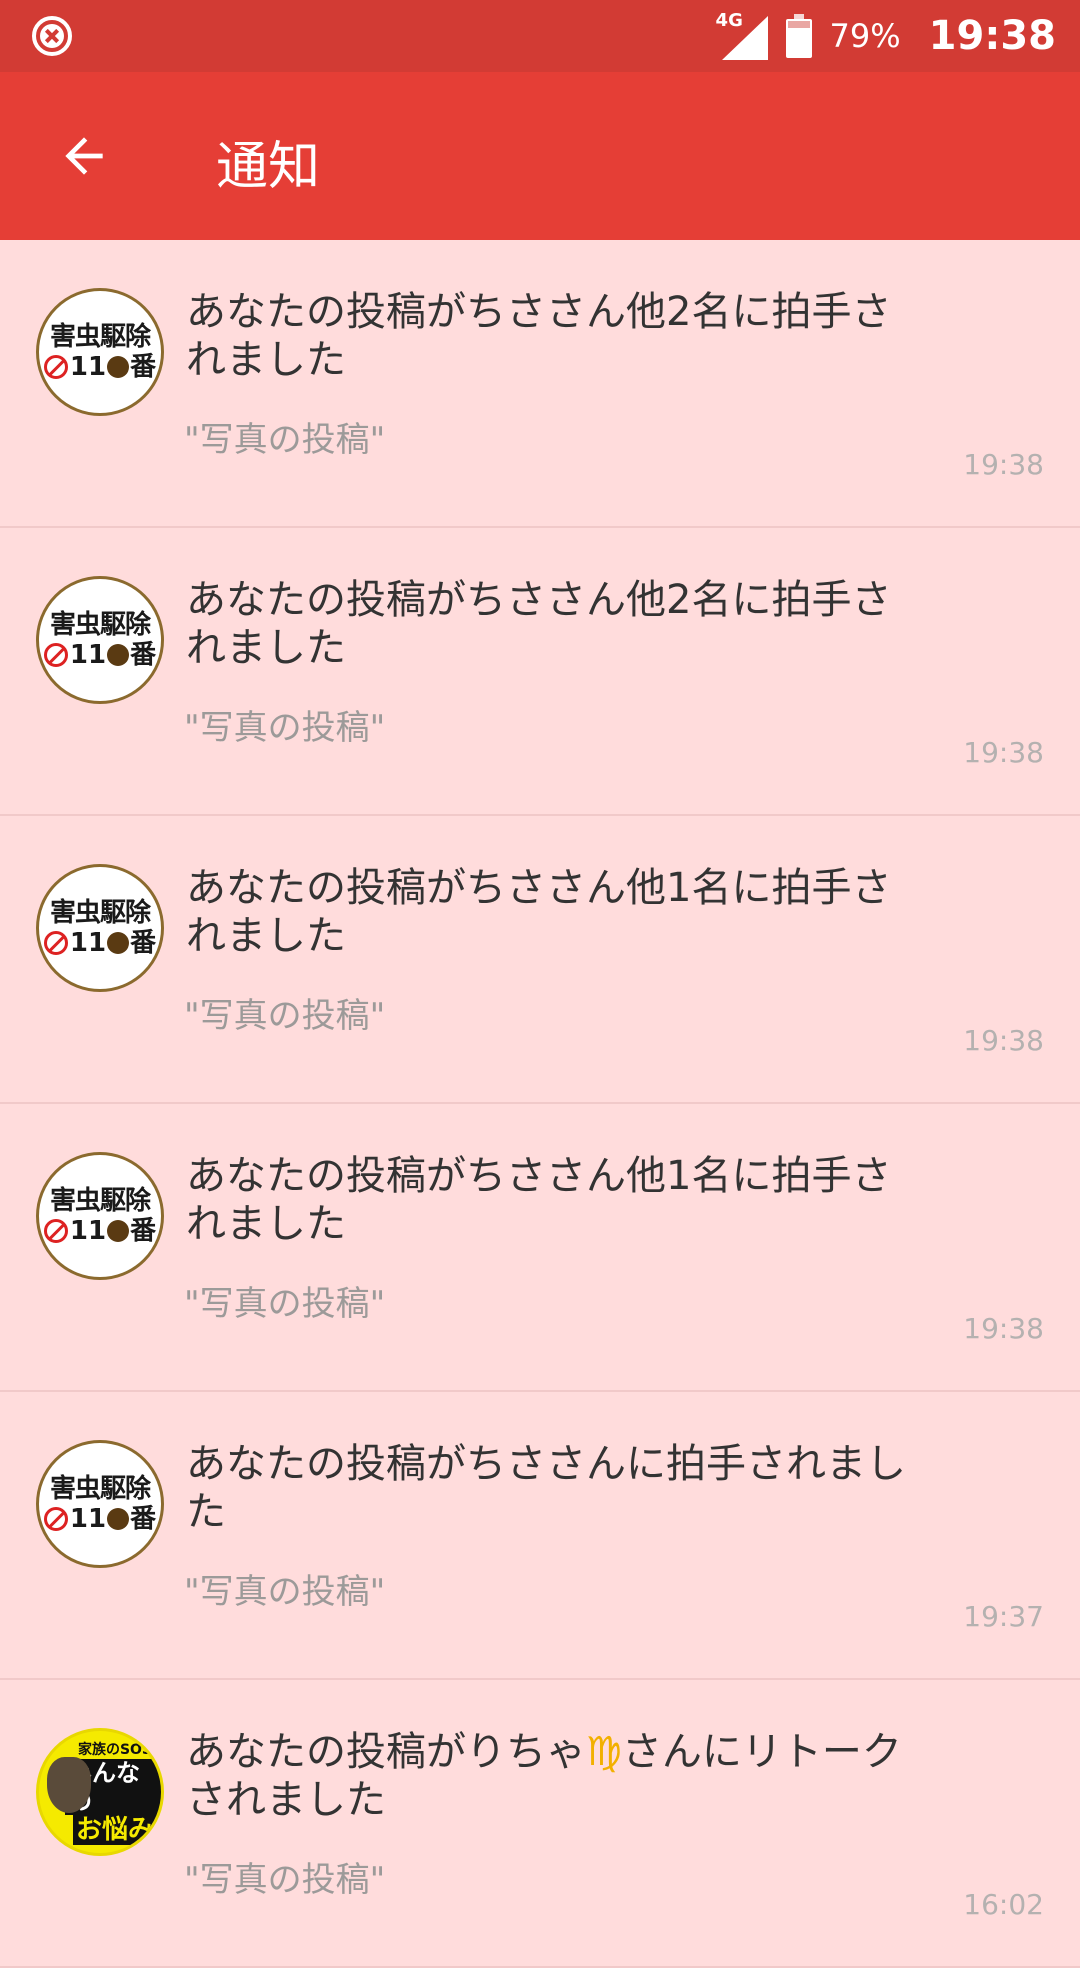 This screenshot has height=1968, width=1080. Describe the element at coordinates (52, 36) in the screenshot. I see `close-circle-icon` at that location.